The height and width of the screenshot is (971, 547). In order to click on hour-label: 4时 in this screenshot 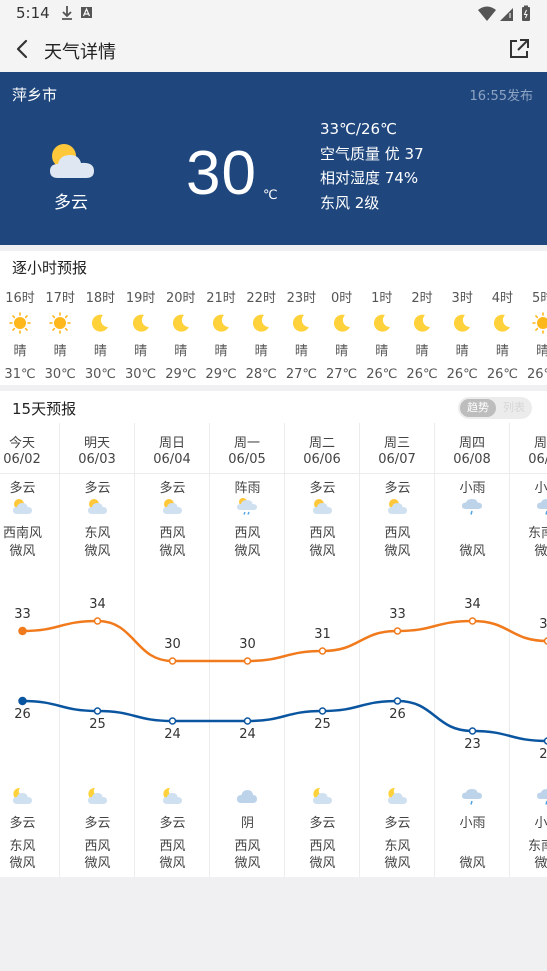, I will do `click(502, 298)`.